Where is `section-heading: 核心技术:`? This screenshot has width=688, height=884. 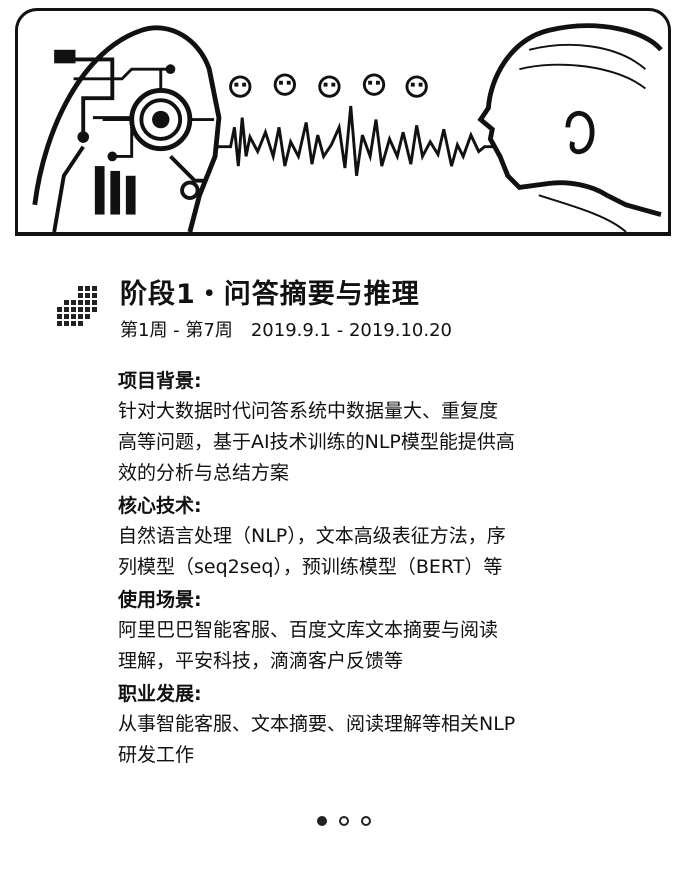
section-heading: 核心技术: is located at coordinates (160, 506).